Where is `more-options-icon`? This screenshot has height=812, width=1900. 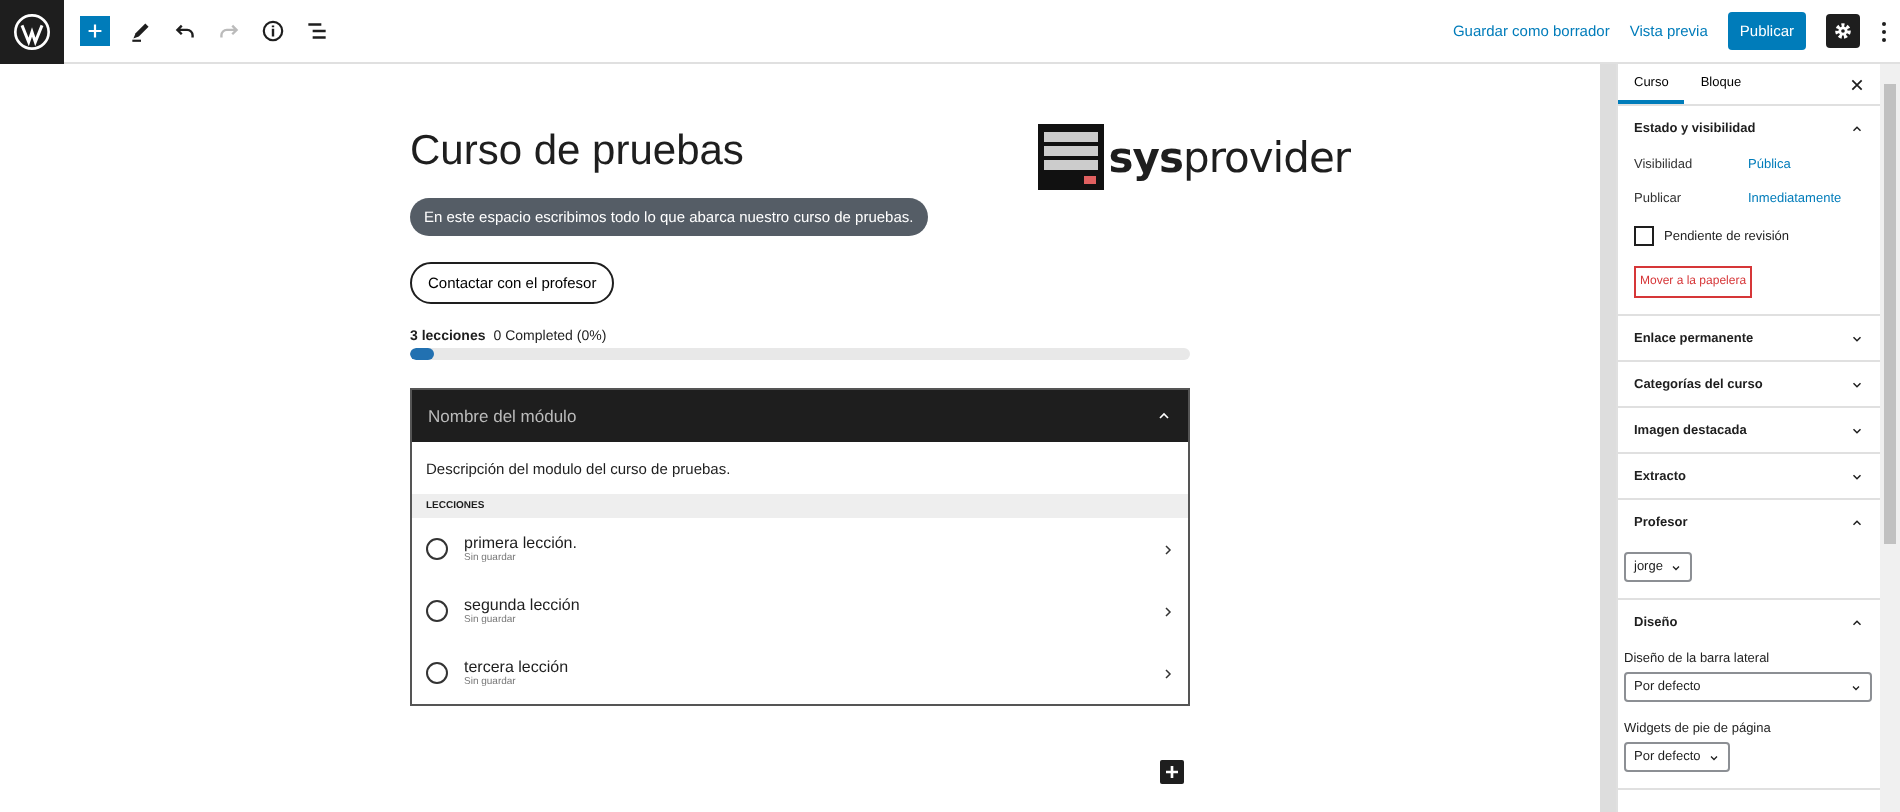
more-options-icon is located at coordinates (1884, 31).